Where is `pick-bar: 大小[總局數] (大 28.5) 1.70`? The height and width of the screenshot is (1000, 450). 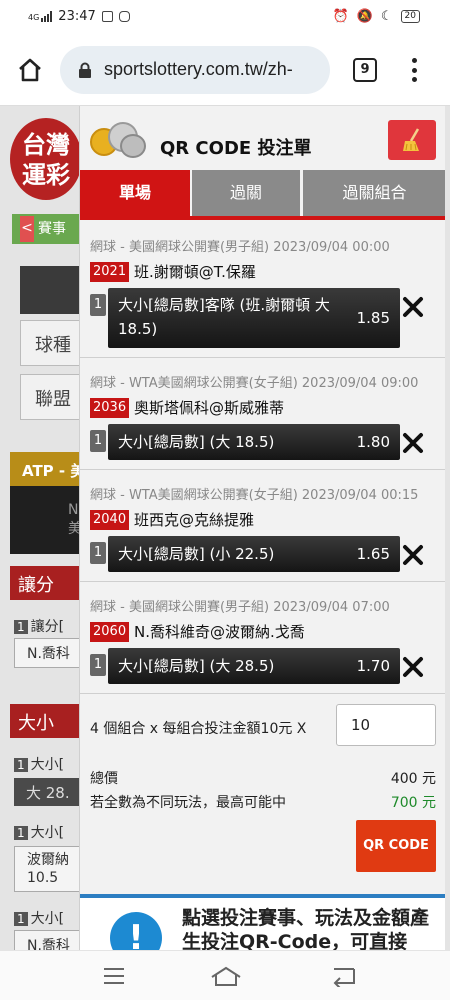
pick-bar: 大小[總局數] (大 28.5) 1.70 is located at coordinates (254, 666).